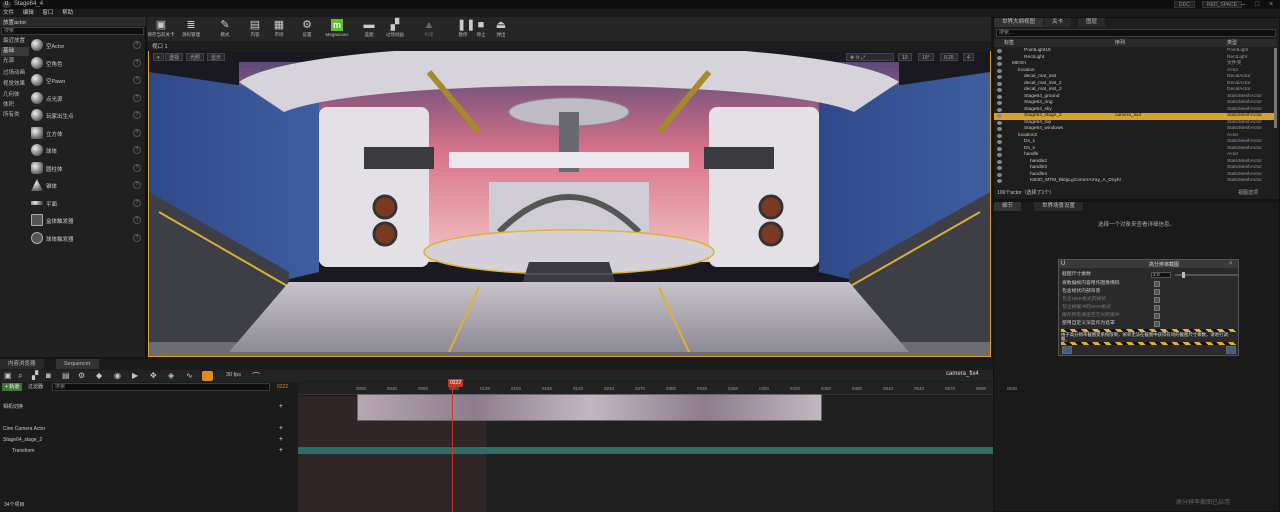 This screenshot has width=1280, height=512. Describe the element at coordinates (87, 45) in the screenshot. I see `place-item-empty-actor: 空Actor?` at that location.